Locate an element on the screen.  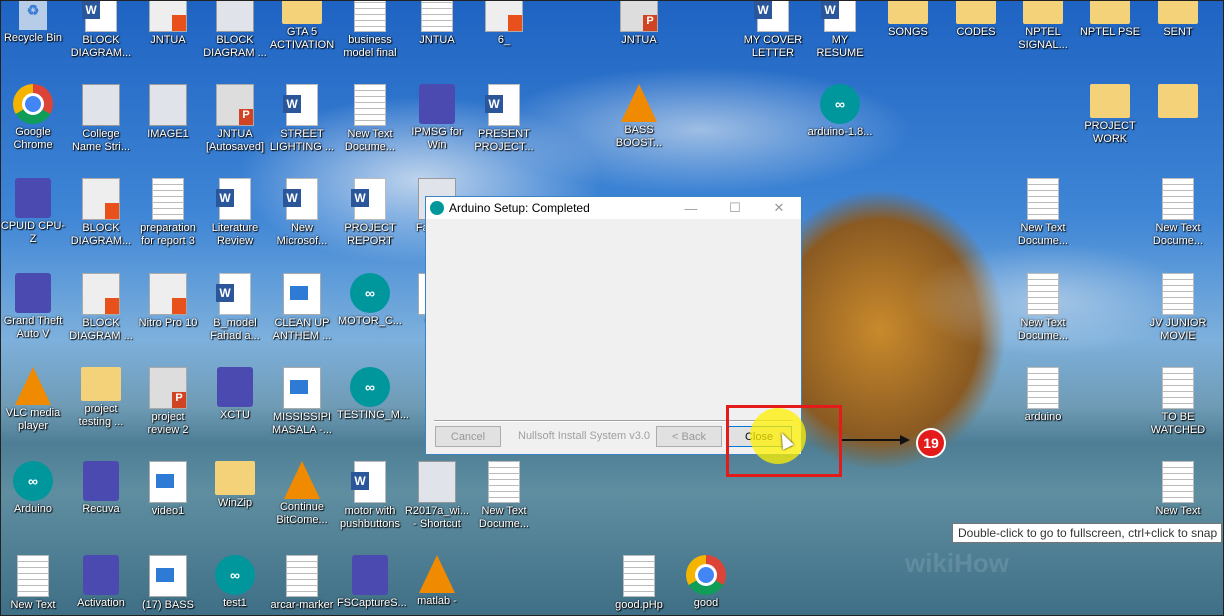
desktop-icon-label: JNTUA [Autosaved] is located at coordinates (235, 140).